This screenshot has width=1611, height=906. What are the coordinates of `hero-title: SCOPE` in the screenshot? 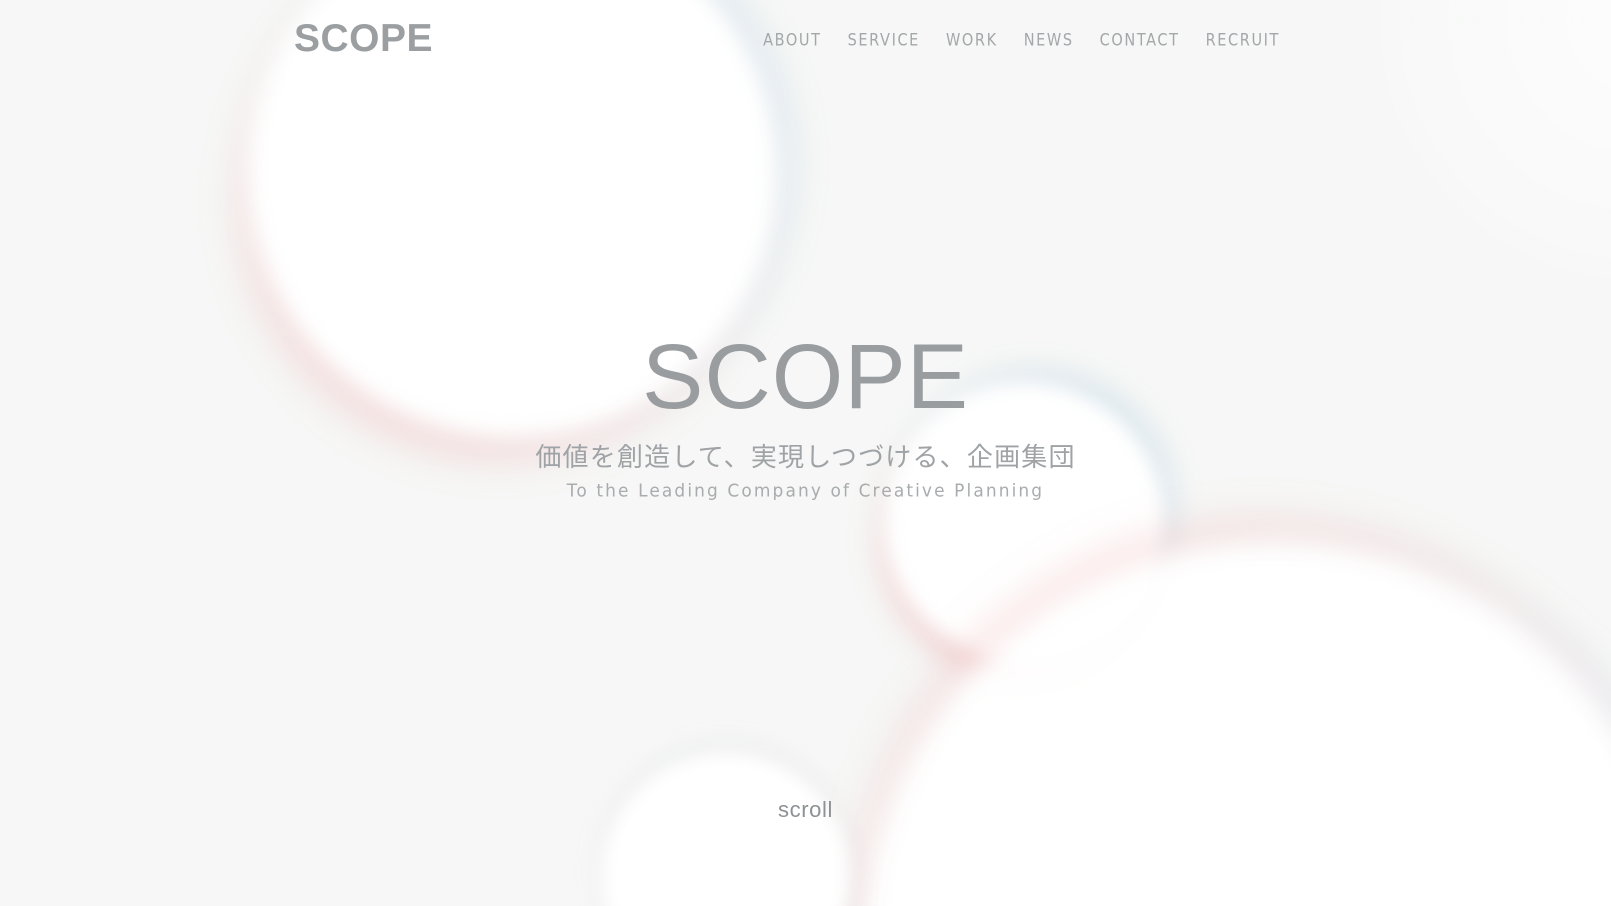 It's located at (805, 377).